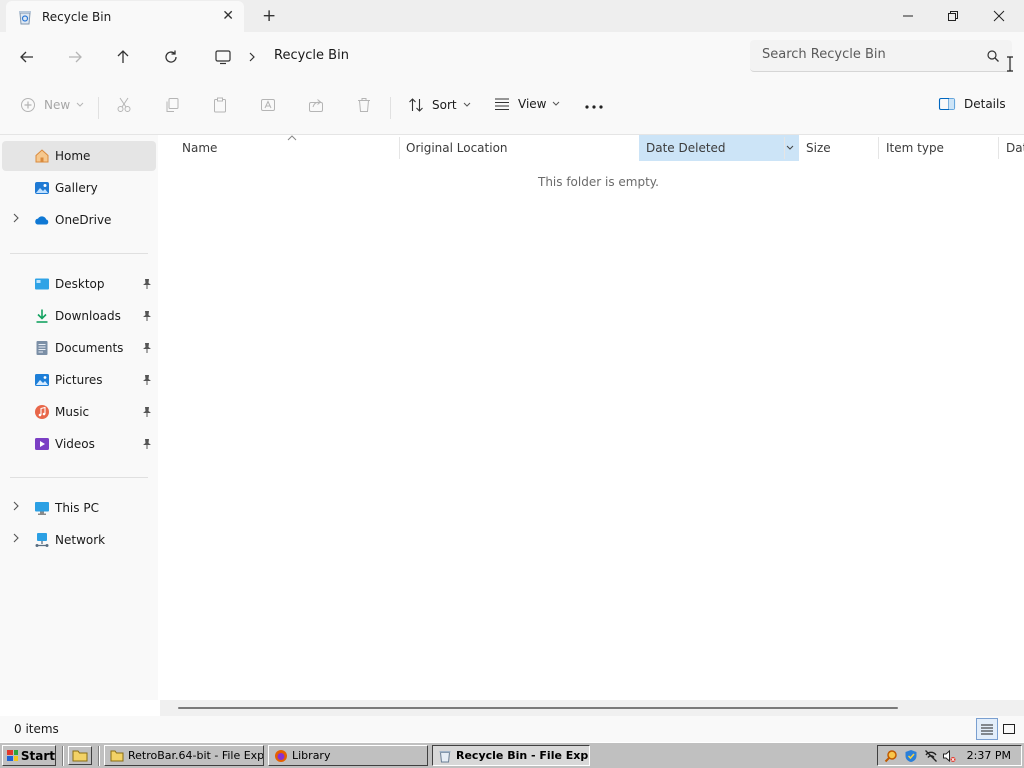 The height and width of the screenshot is (768, 1024). I want to click on recycle-bin-icon, so click(445, 756).